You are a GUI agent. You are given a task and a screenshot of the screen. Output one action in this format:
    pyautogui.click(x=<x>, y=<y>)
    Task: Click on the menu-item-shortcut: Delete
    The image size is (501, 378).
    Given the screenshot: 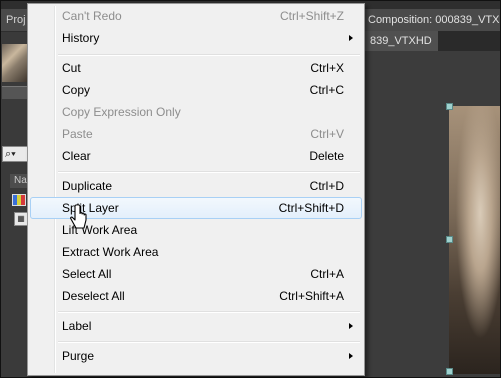 What is the action you would take?
    pyautogui.click(x=326, y=156)
    